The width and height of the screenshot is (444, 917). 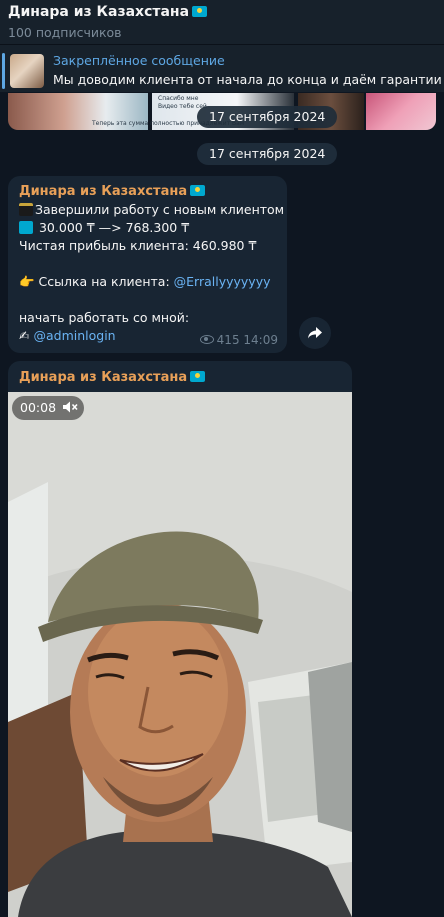 What do you see at coordinates (27, 281) in the screenshot?
I see `pointing-hand-icon: 👉` at bounding box center [27, 281].